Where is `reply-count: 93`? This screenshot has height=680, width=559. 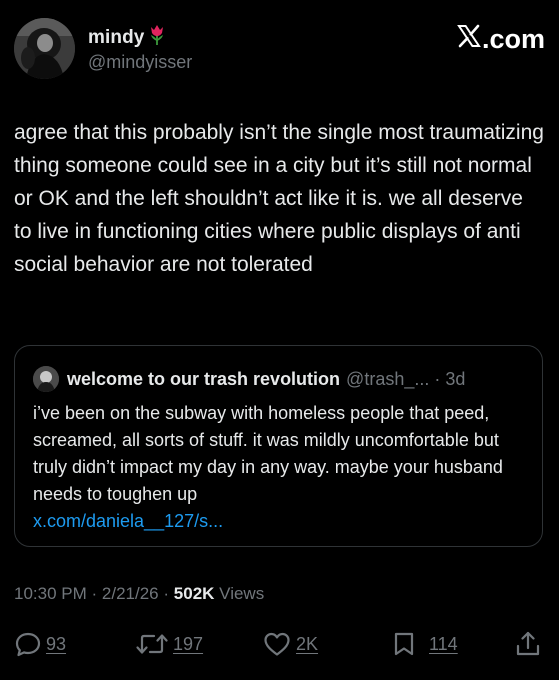
reply-count: 93 is located at coordinates (56, 643).